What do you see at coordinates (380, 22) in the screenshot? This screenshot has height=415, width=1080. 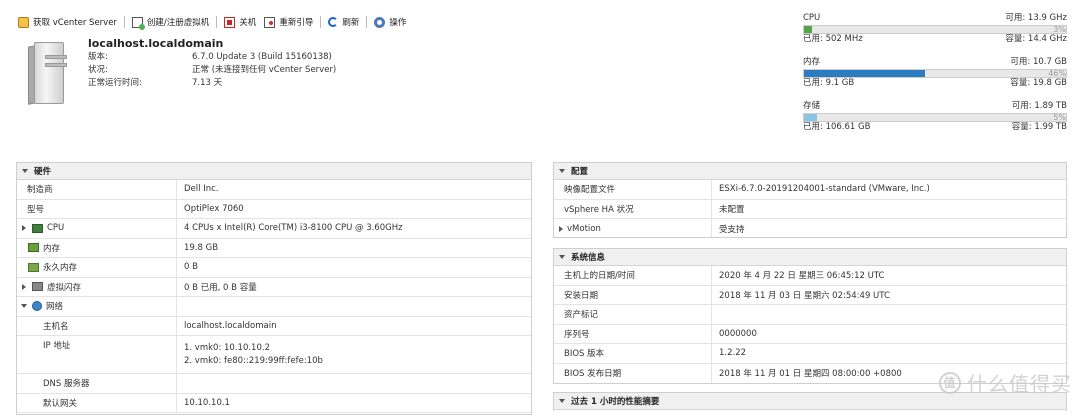 I see `gear-icon` at bounding box center [380, 22].